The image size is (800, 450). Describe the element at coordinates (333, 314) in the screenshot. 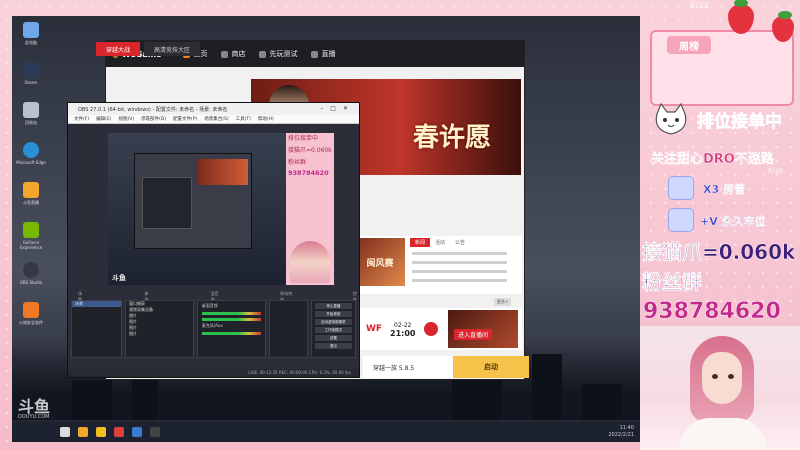

I see `start-recording-button: 开始录制` at that location.